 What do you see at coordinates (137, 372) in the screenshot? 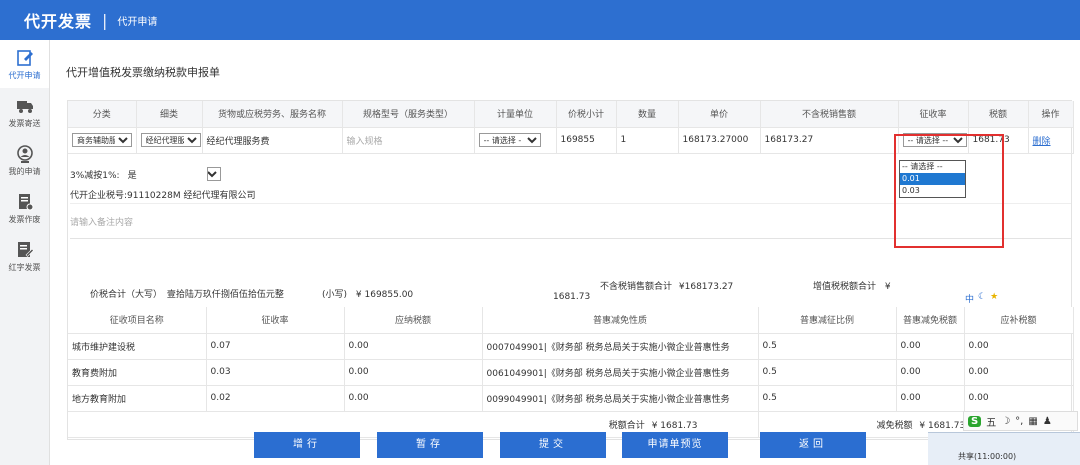
I see `levy-name: 教育费附加` at bounding box center [137, 372].